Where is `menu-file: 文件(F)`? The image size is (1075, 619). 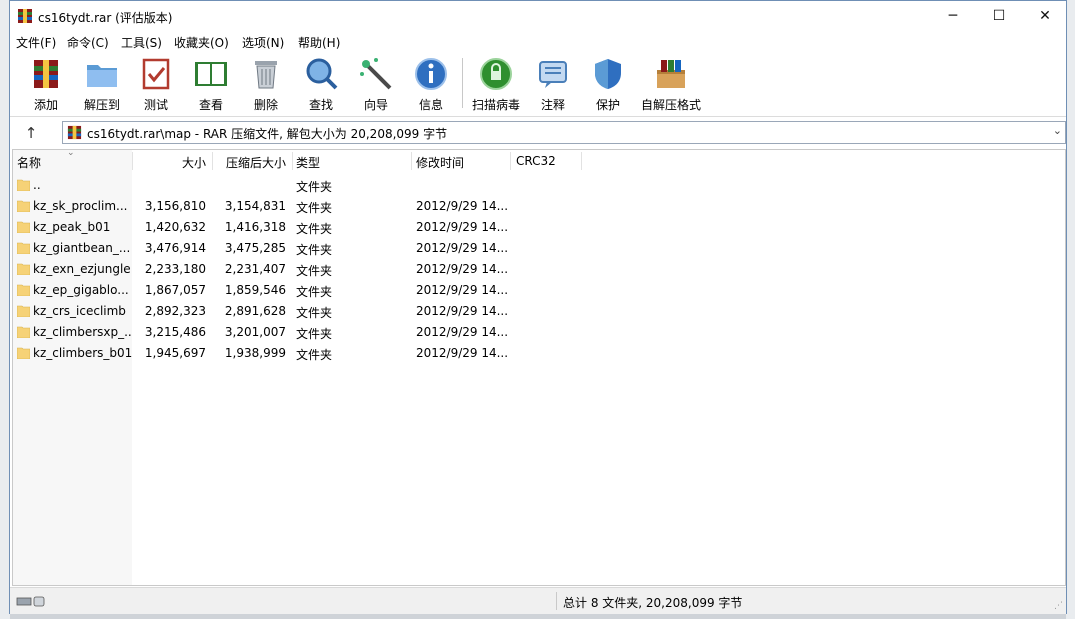
menu-file: 文件(F) is located at coordinates (36, 42).